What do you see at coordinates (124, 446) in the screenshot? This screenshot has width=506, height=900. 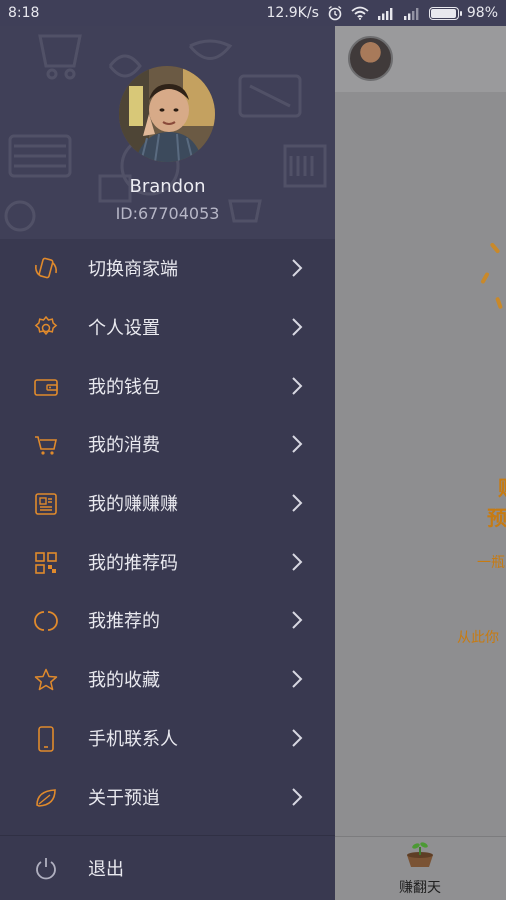 I see `menu-item-label: 我的消费` at bounding box center [124, 446].